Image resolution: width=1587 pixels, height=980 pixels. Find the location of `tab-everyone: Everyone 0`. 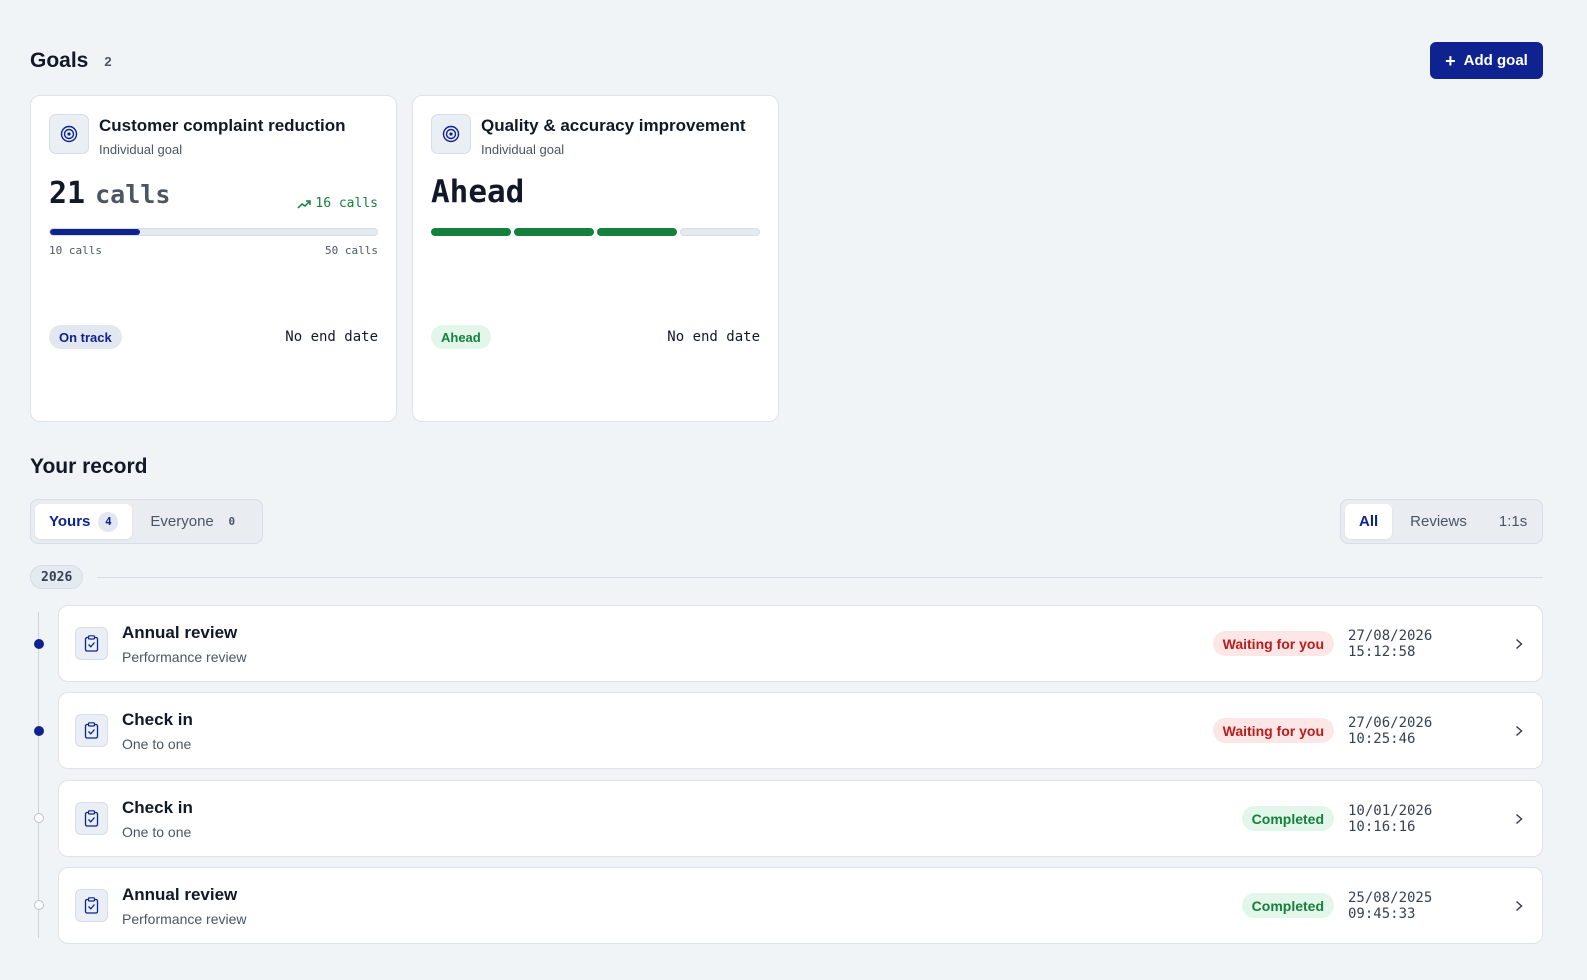

tab-everyone: Everyone 0 is located at coordinates (195, 521).